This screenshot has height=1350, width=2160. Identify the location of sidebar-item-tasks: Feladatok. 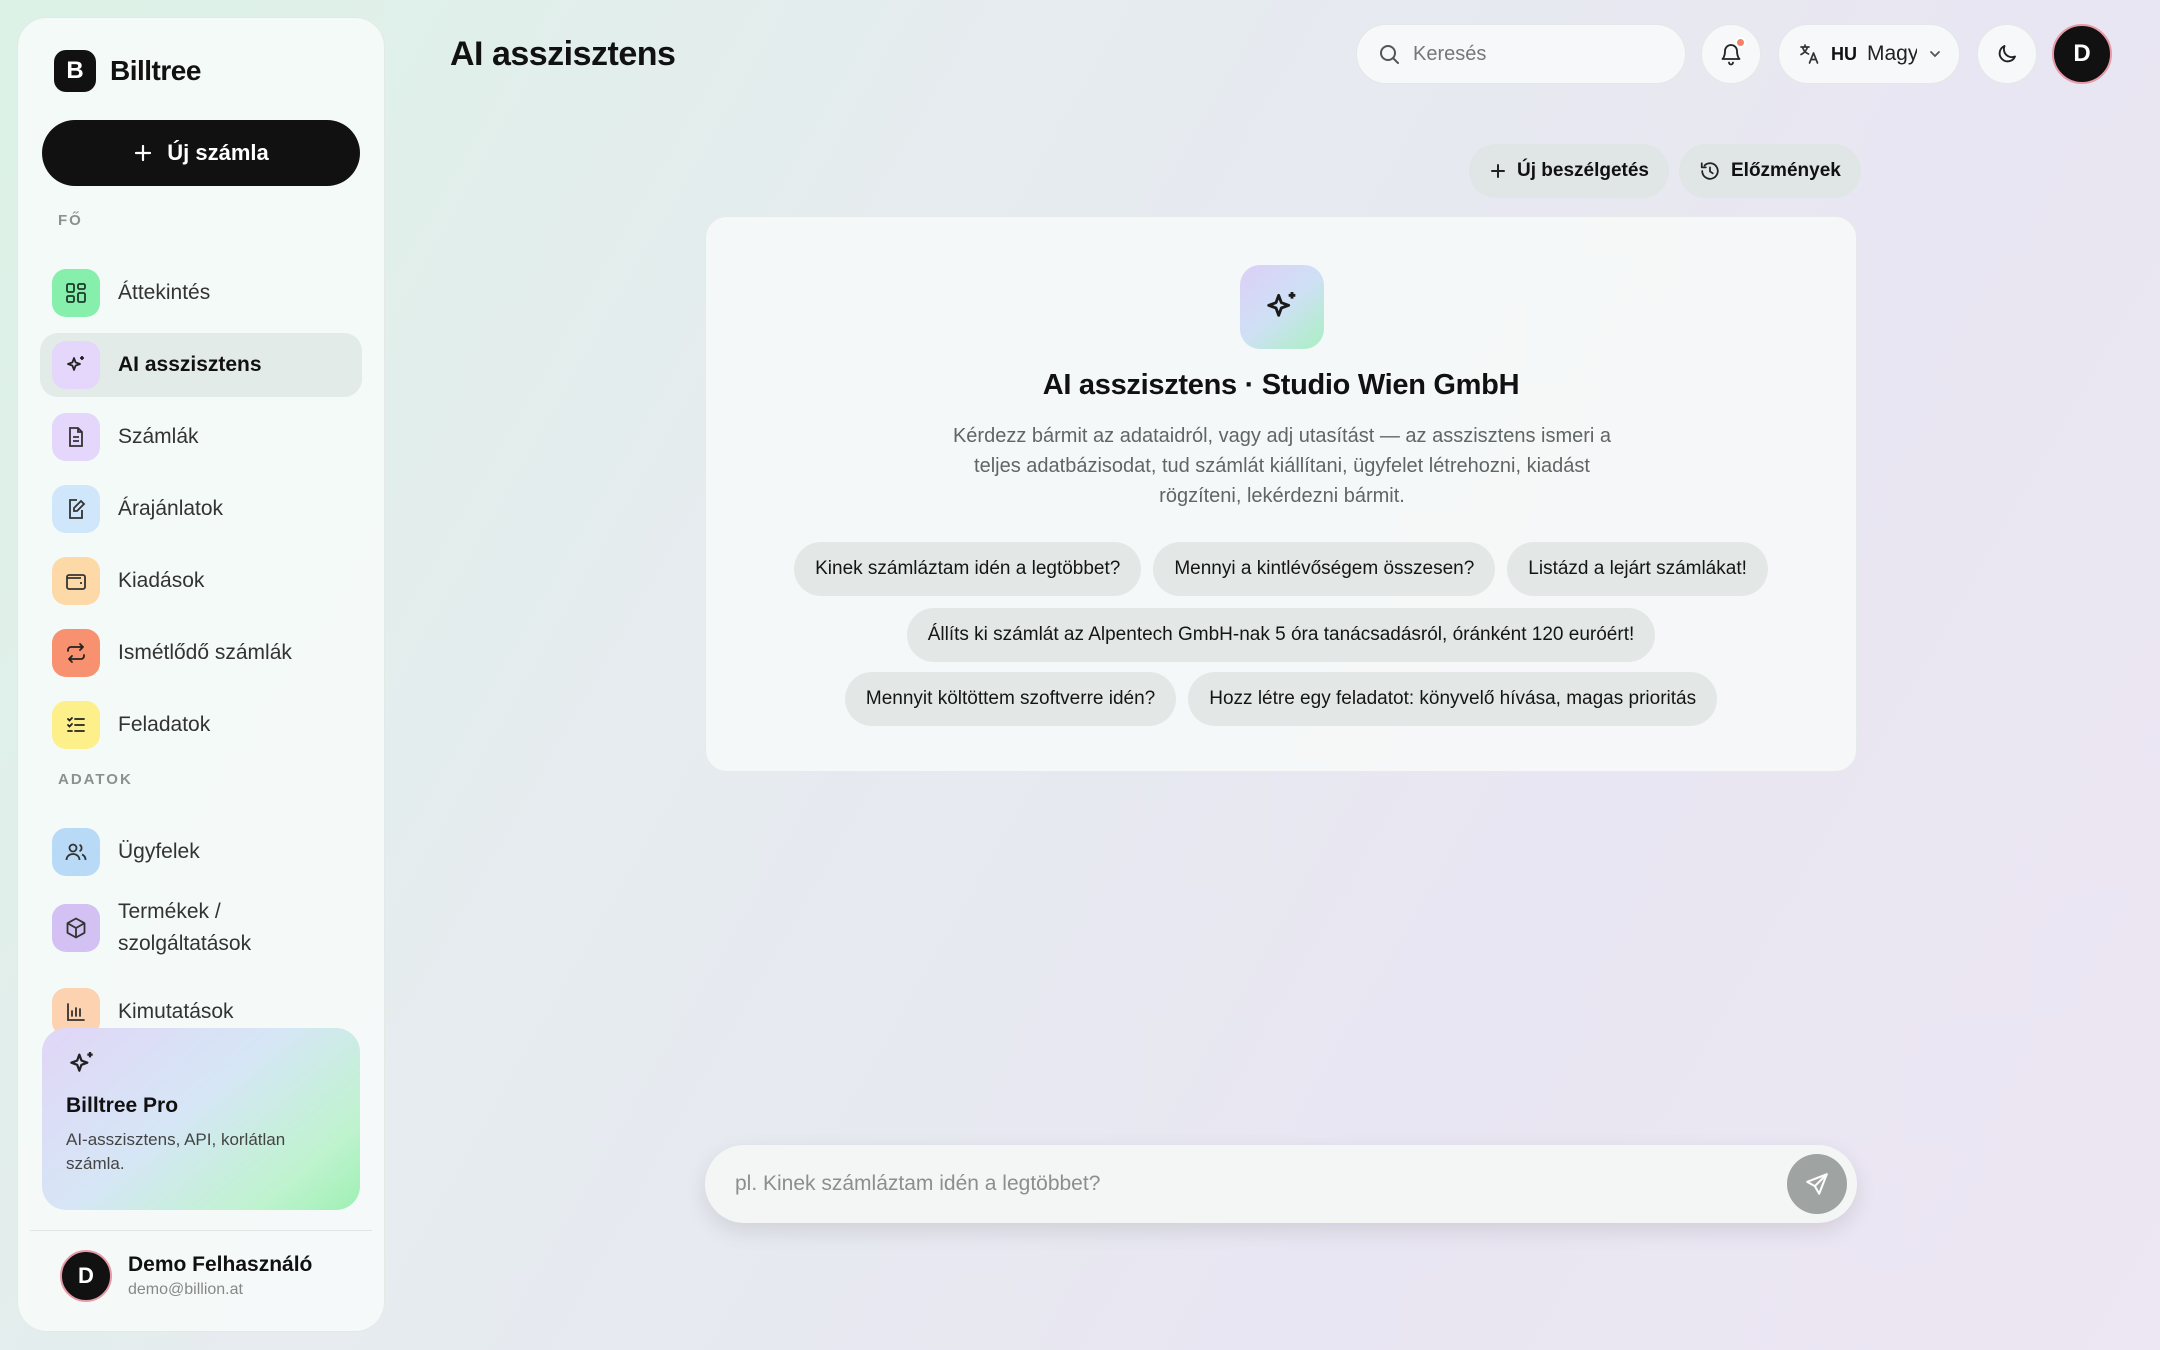
(201, 725).